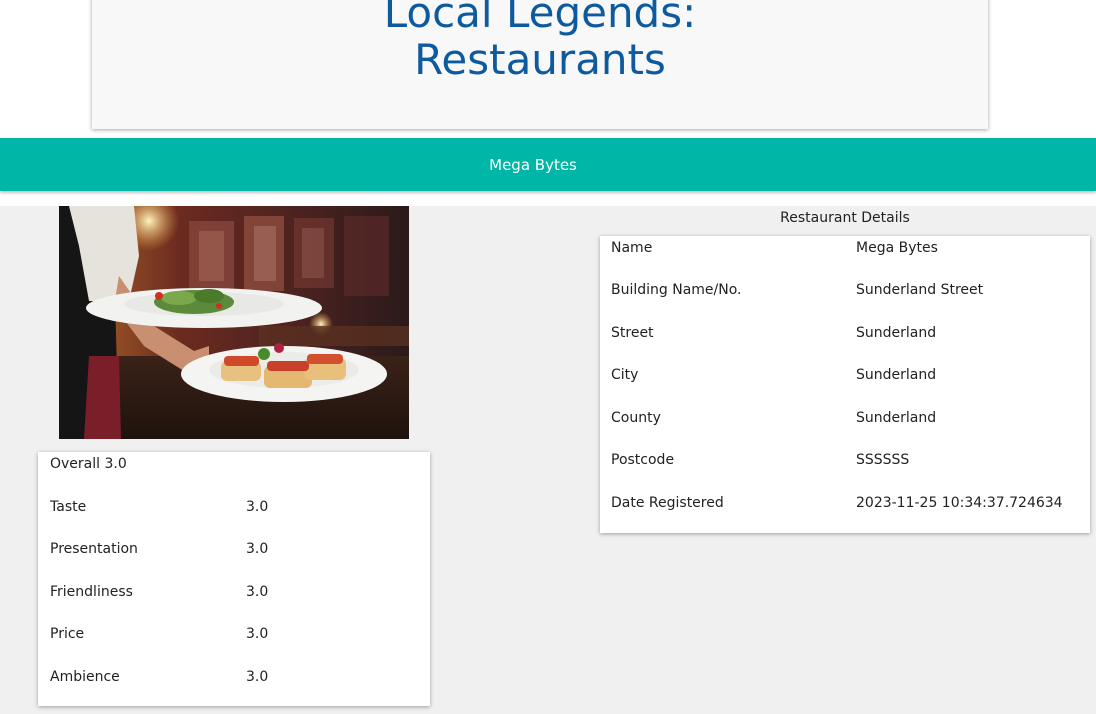 Image resolution: width=1096 pixels, height=714 pixels. What do you see at coordinates (235, 679) in the screenshot?
I see `rating-row-ambience: Ambience 3.0` at bounding box center [235, 679].